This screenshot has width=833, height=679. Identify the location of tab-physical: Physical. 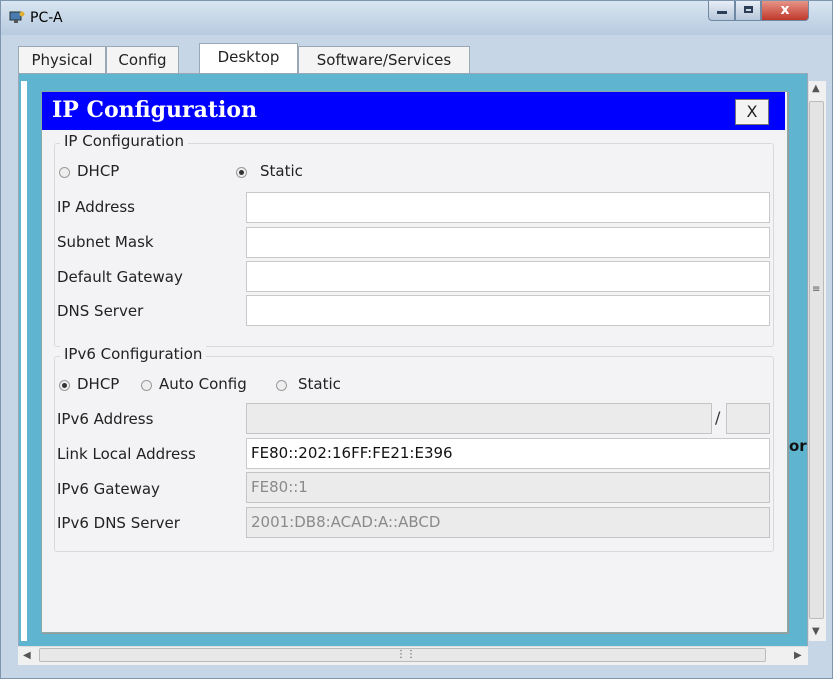
(62, 59).